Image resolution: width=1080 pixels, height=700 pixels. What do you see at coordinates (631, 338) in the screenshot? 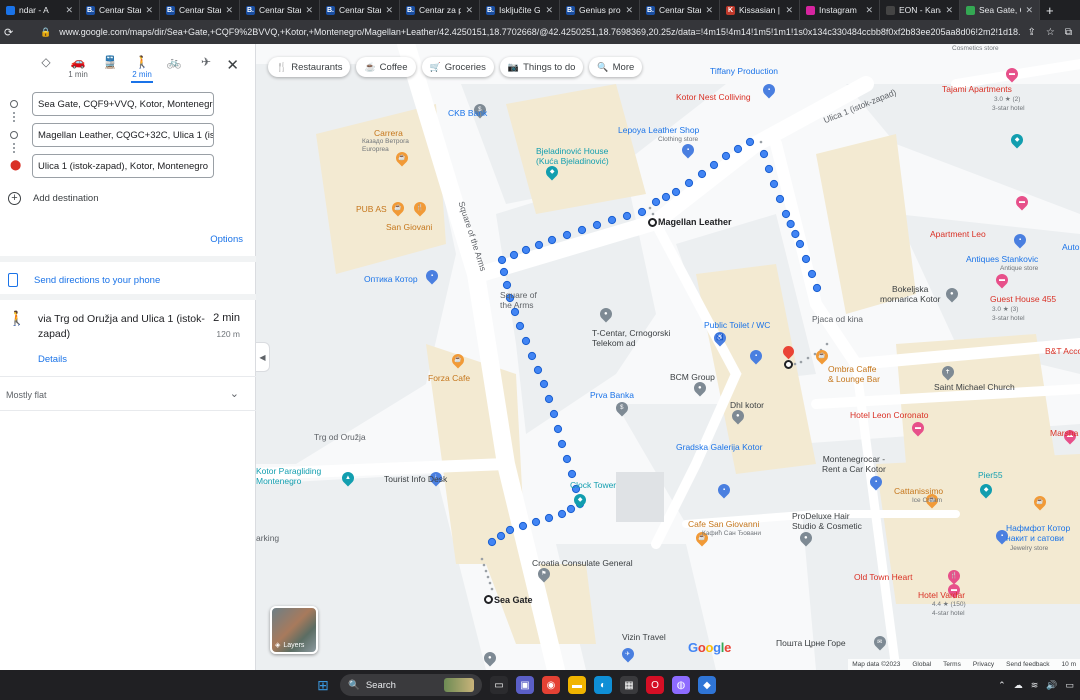
I see `place-label: T-Centar, Crnogorski Telekom ad` at bounding box center [631, 338].